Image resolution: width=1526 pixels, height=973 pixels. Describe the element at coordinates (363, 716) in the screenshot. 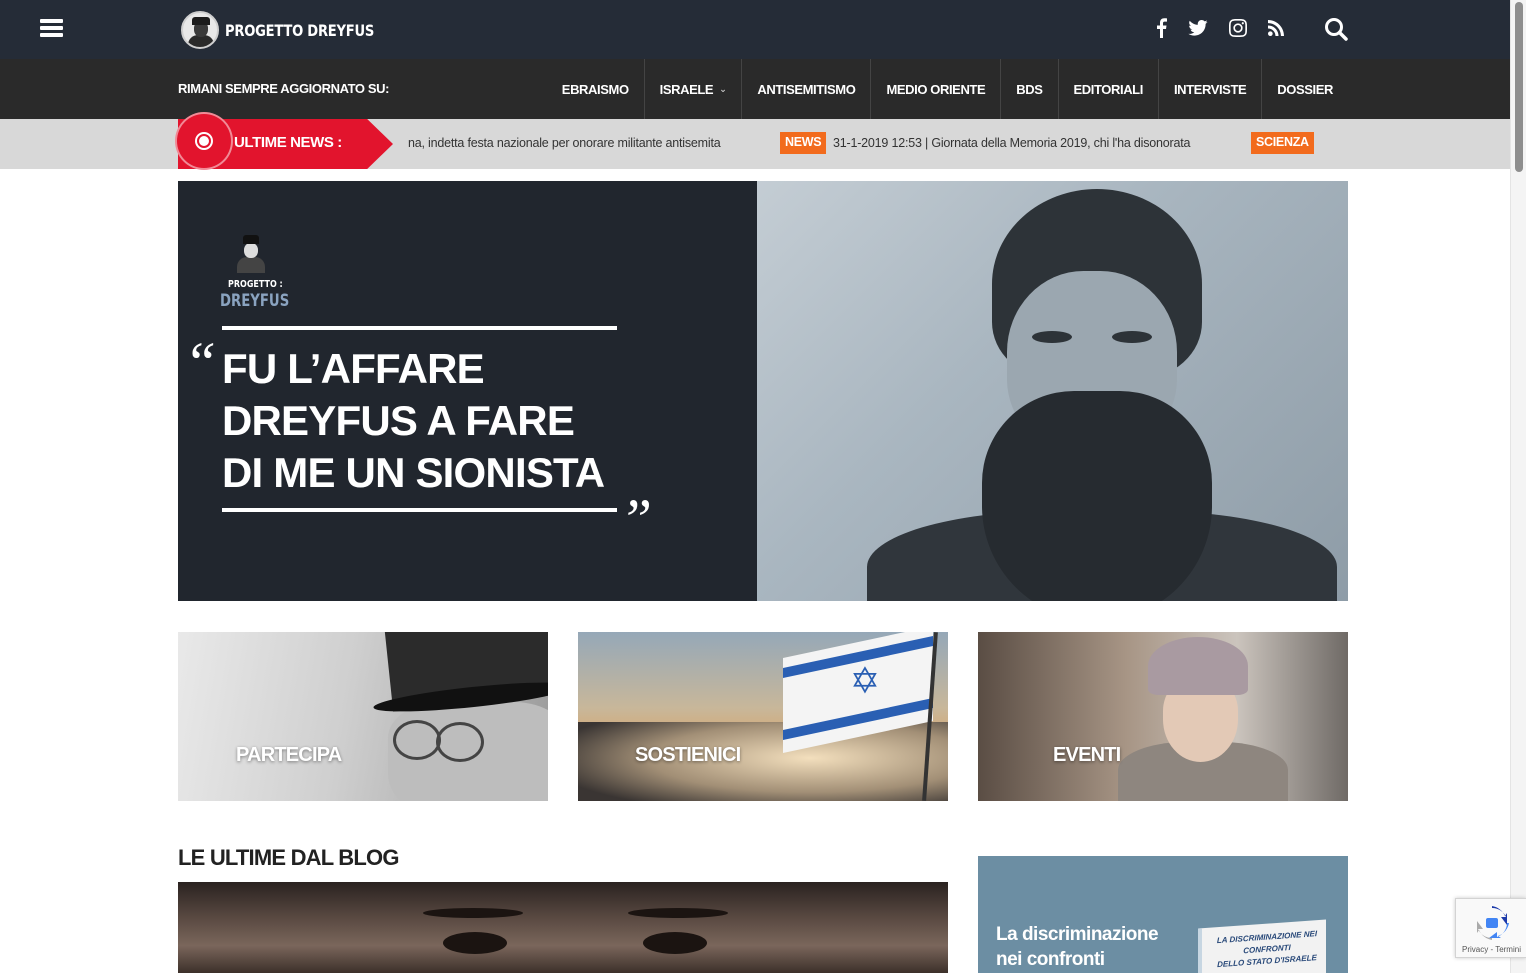

I see `card-partecipa: PARTECIPA` at that location.